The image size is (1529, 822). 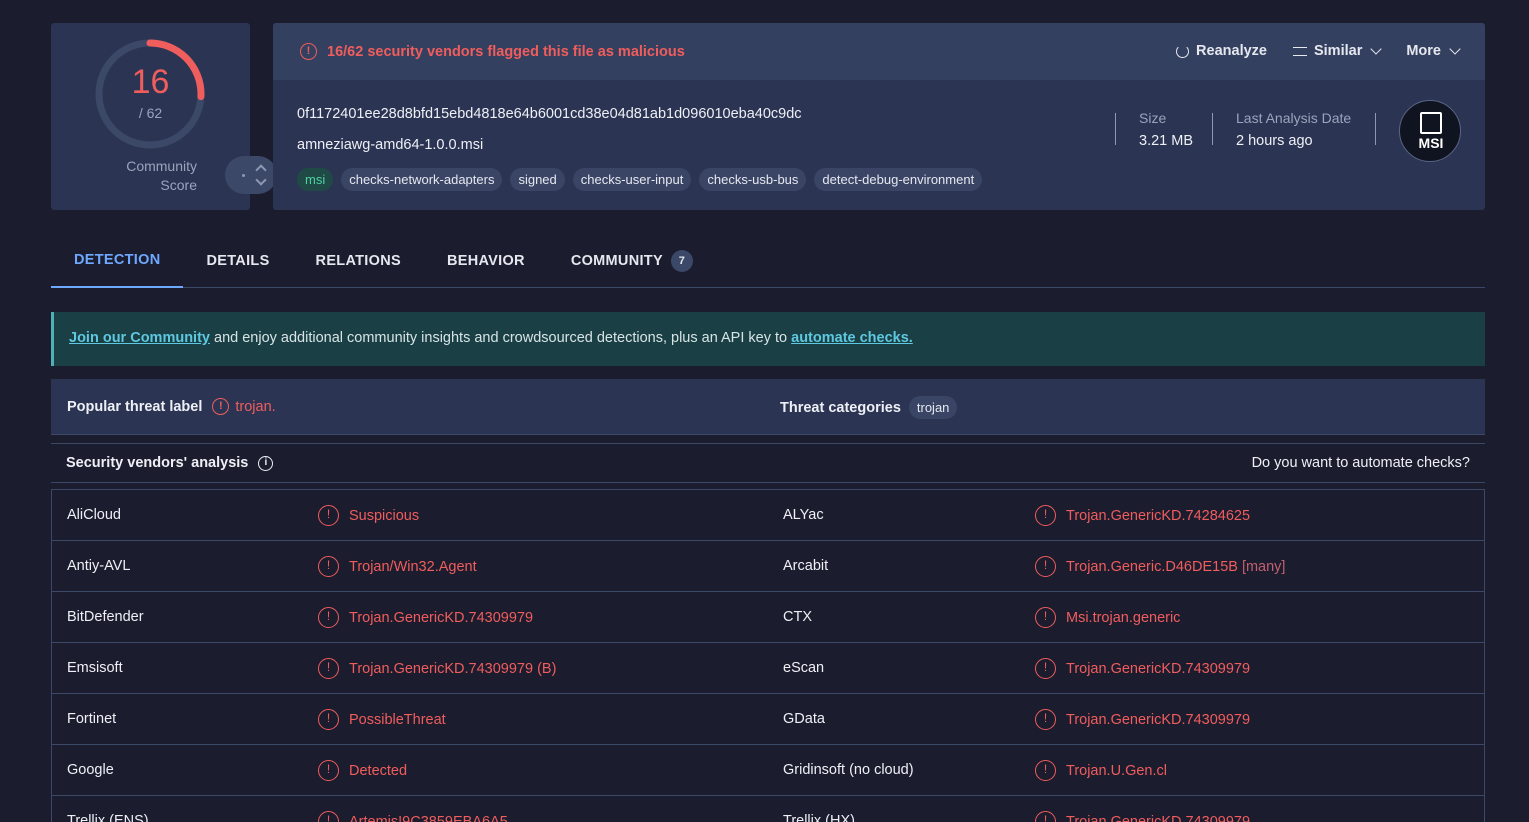 I want to click on vendor-name: AliCloud, so click(x=94, y=515).